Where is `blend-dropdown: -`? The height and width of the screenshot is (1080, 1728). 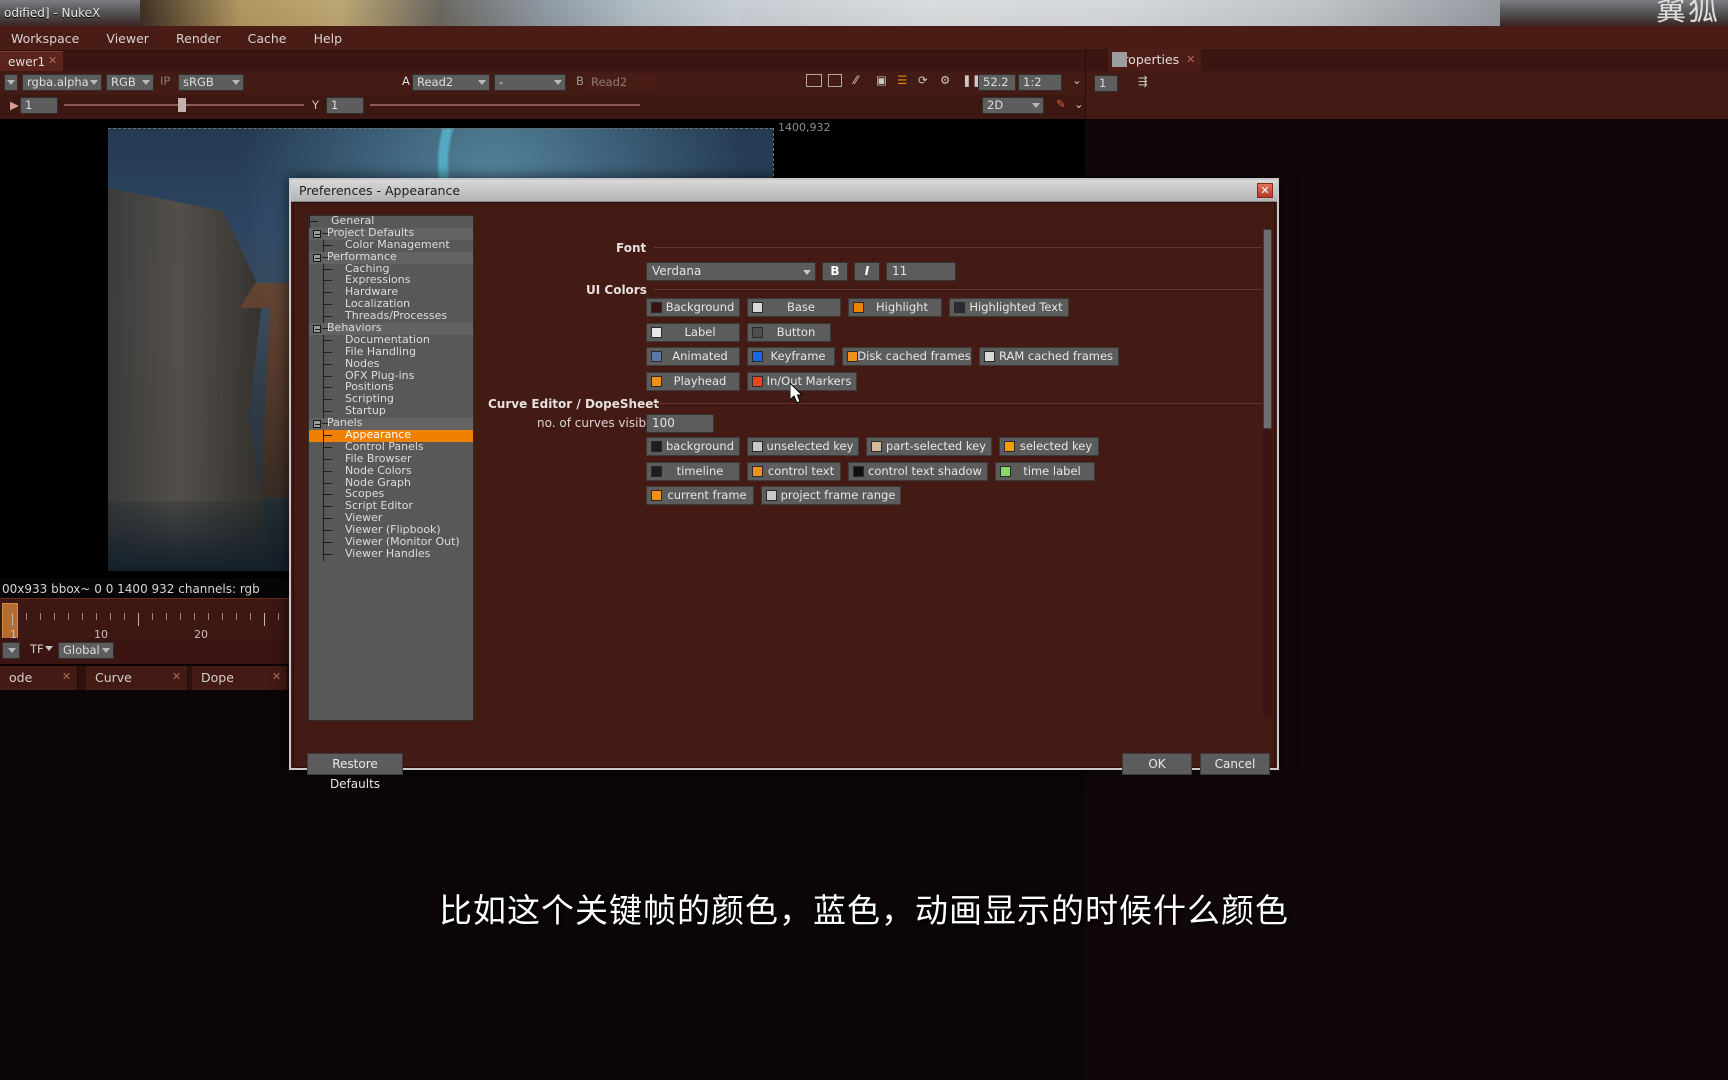
blend-dropdown: - is located at coordinates (530, 82).